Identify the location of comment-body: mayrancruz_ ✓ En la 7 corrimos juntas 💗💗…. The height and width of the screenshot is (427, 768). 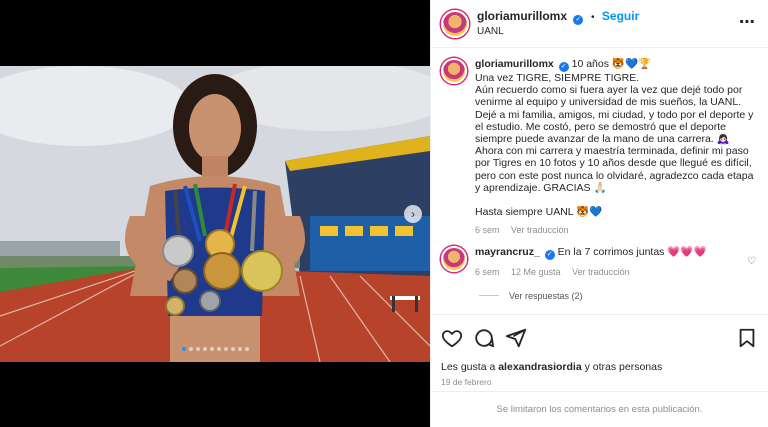
(616, 262).